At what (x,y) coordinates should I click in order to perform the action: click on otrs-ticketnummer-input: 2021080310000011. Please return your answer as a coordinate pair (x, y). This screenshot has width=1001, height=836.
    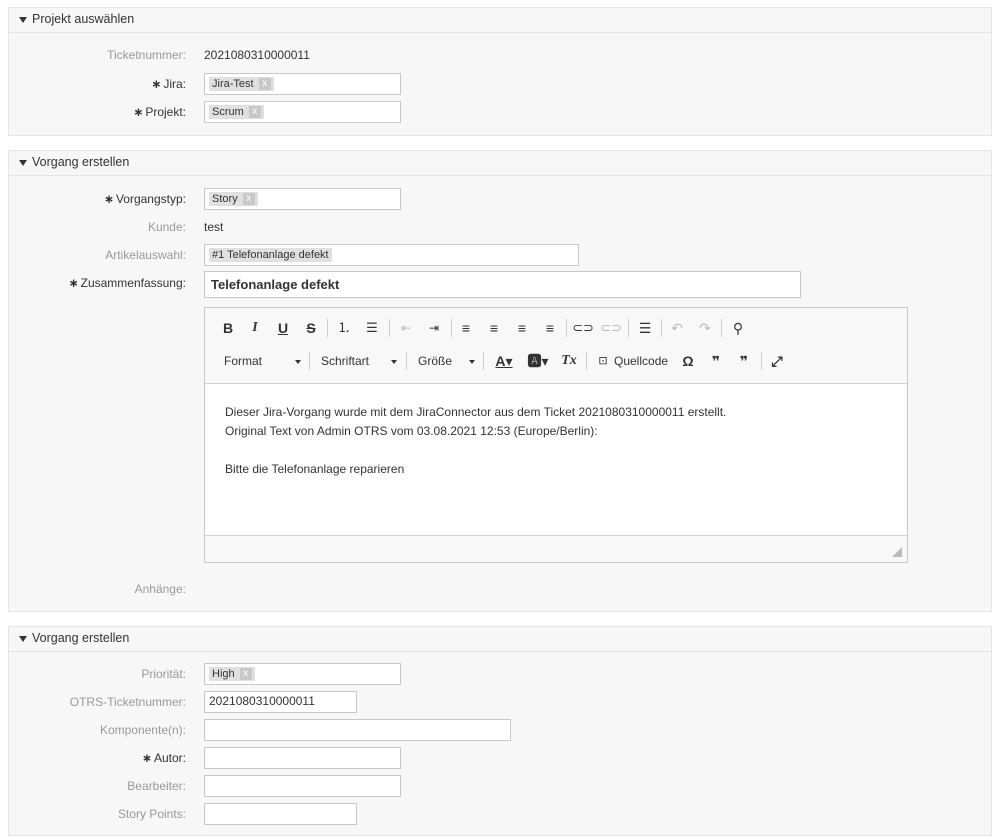
    Looking at the image, I should click on (280, 702).